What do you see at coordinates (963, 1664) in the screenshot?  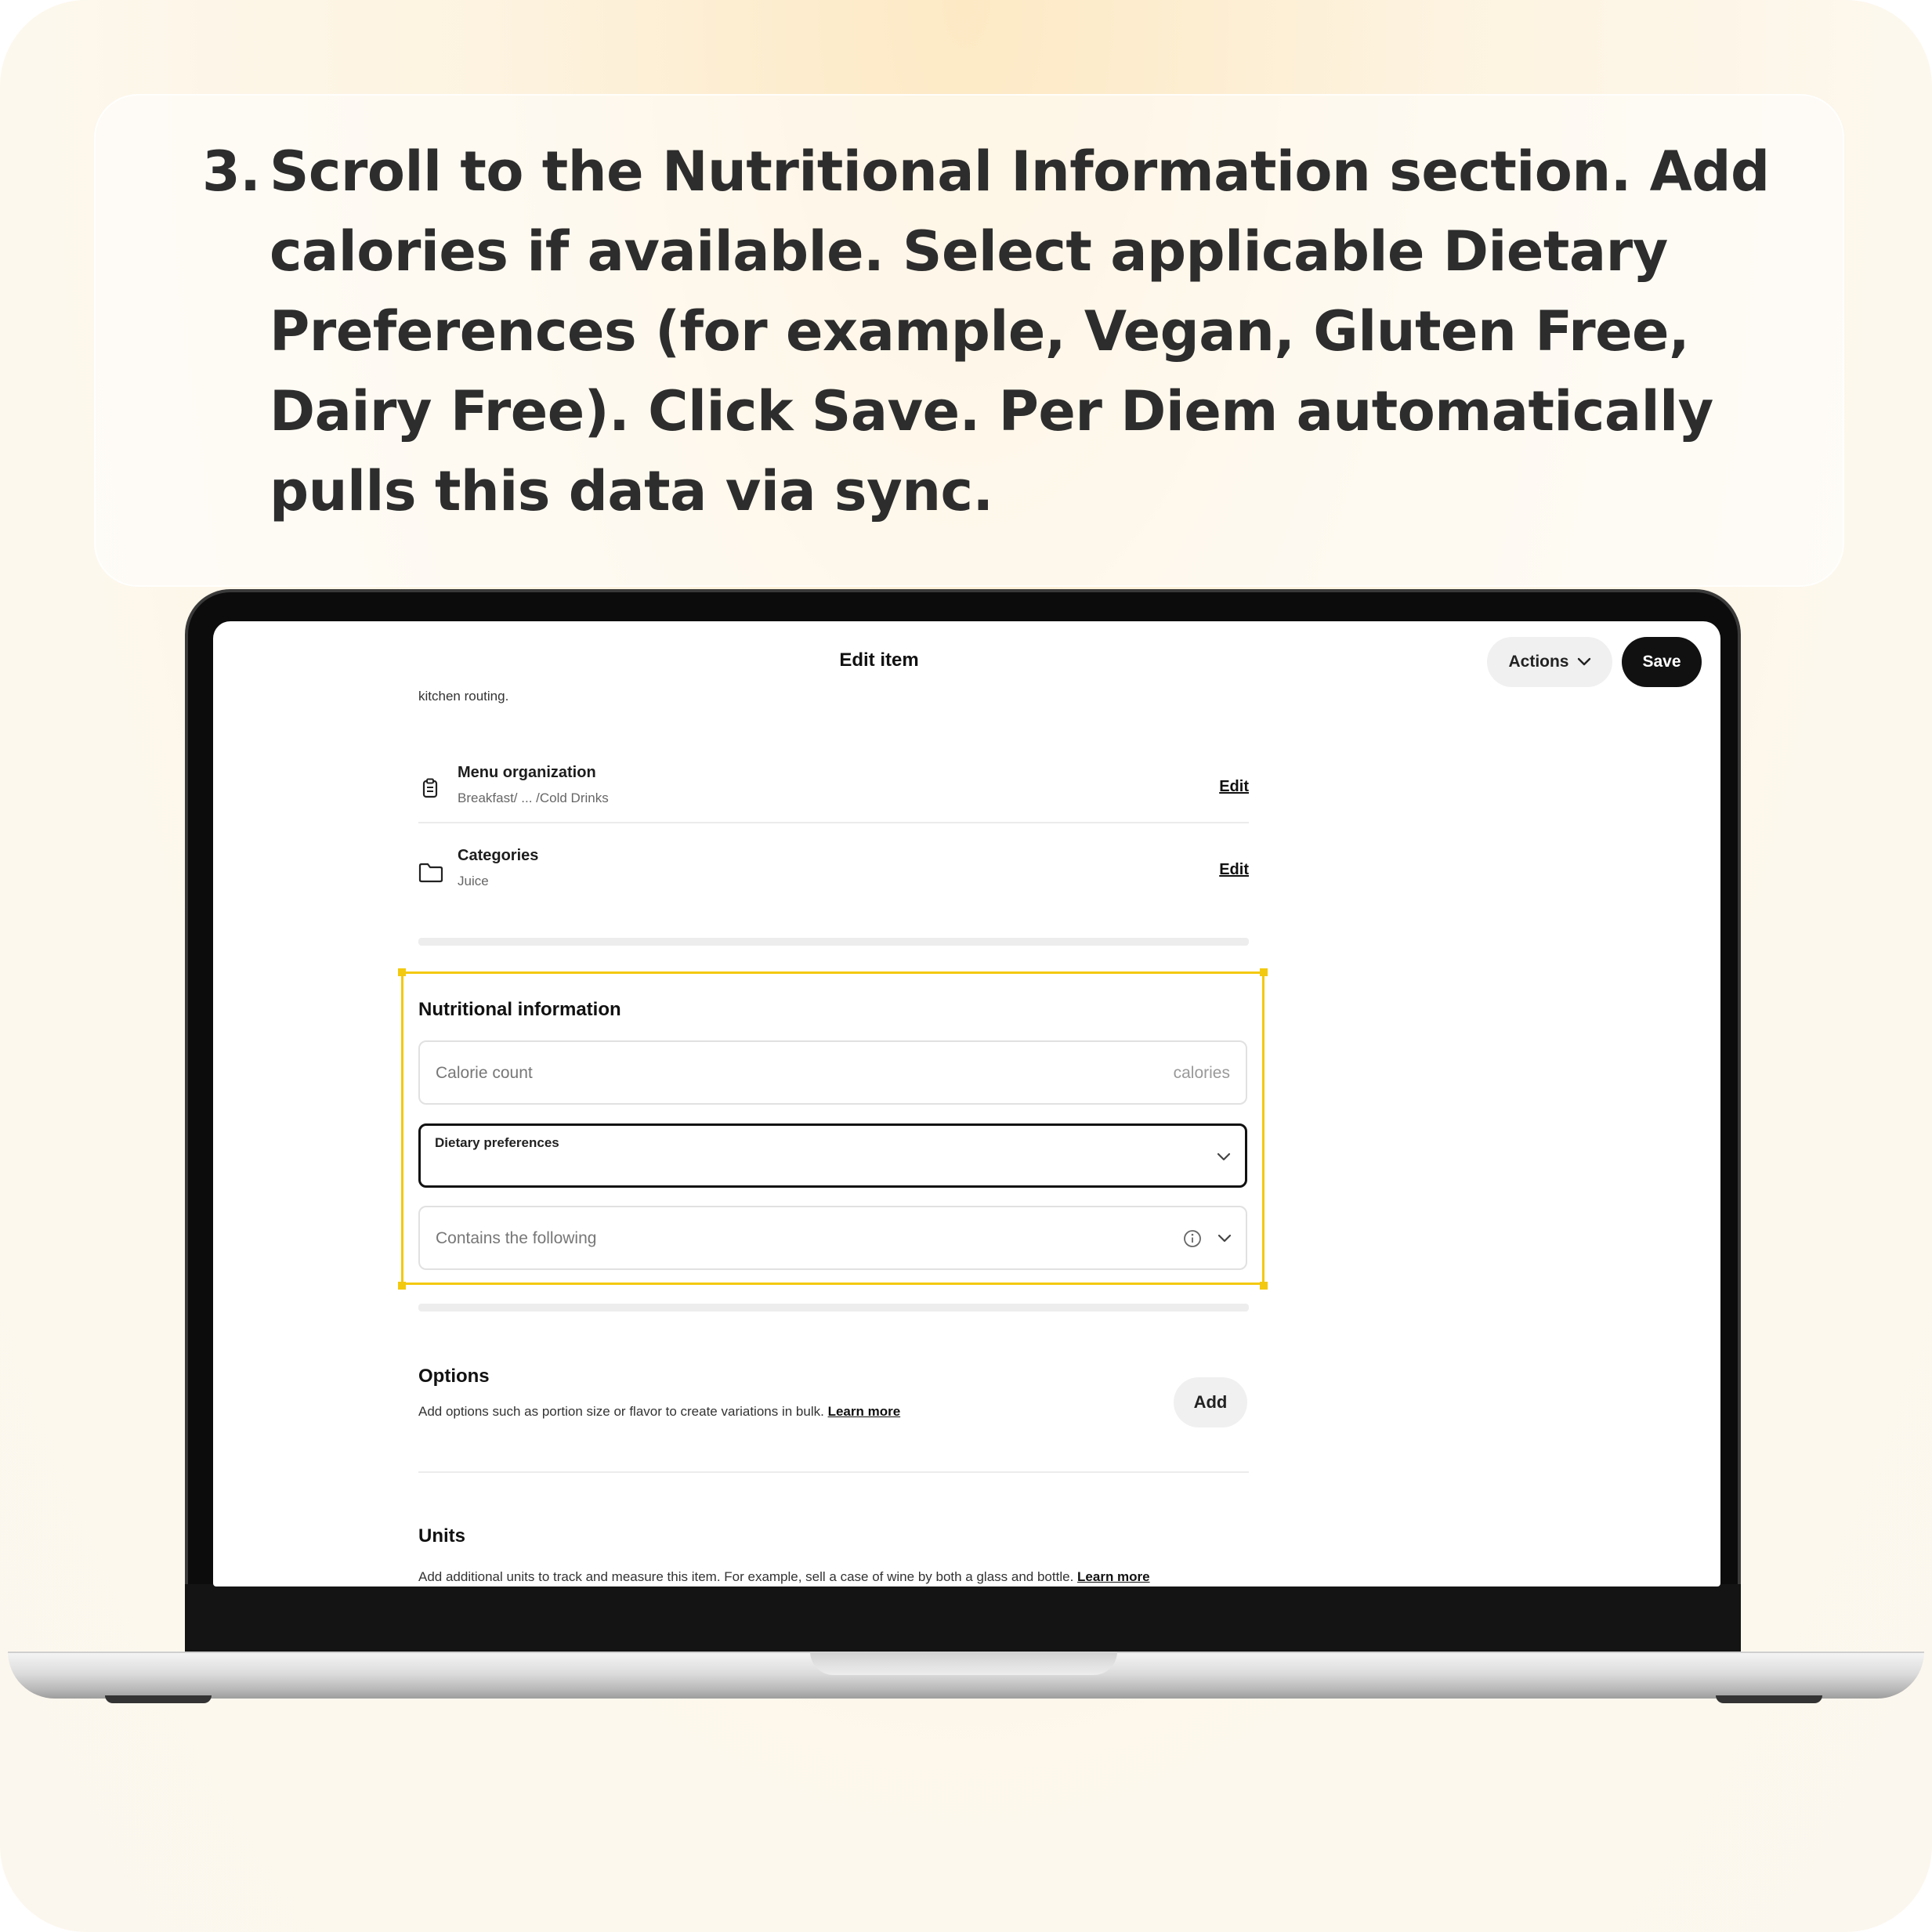 I see `laptop-groove` at bounding box center [963, 1664].